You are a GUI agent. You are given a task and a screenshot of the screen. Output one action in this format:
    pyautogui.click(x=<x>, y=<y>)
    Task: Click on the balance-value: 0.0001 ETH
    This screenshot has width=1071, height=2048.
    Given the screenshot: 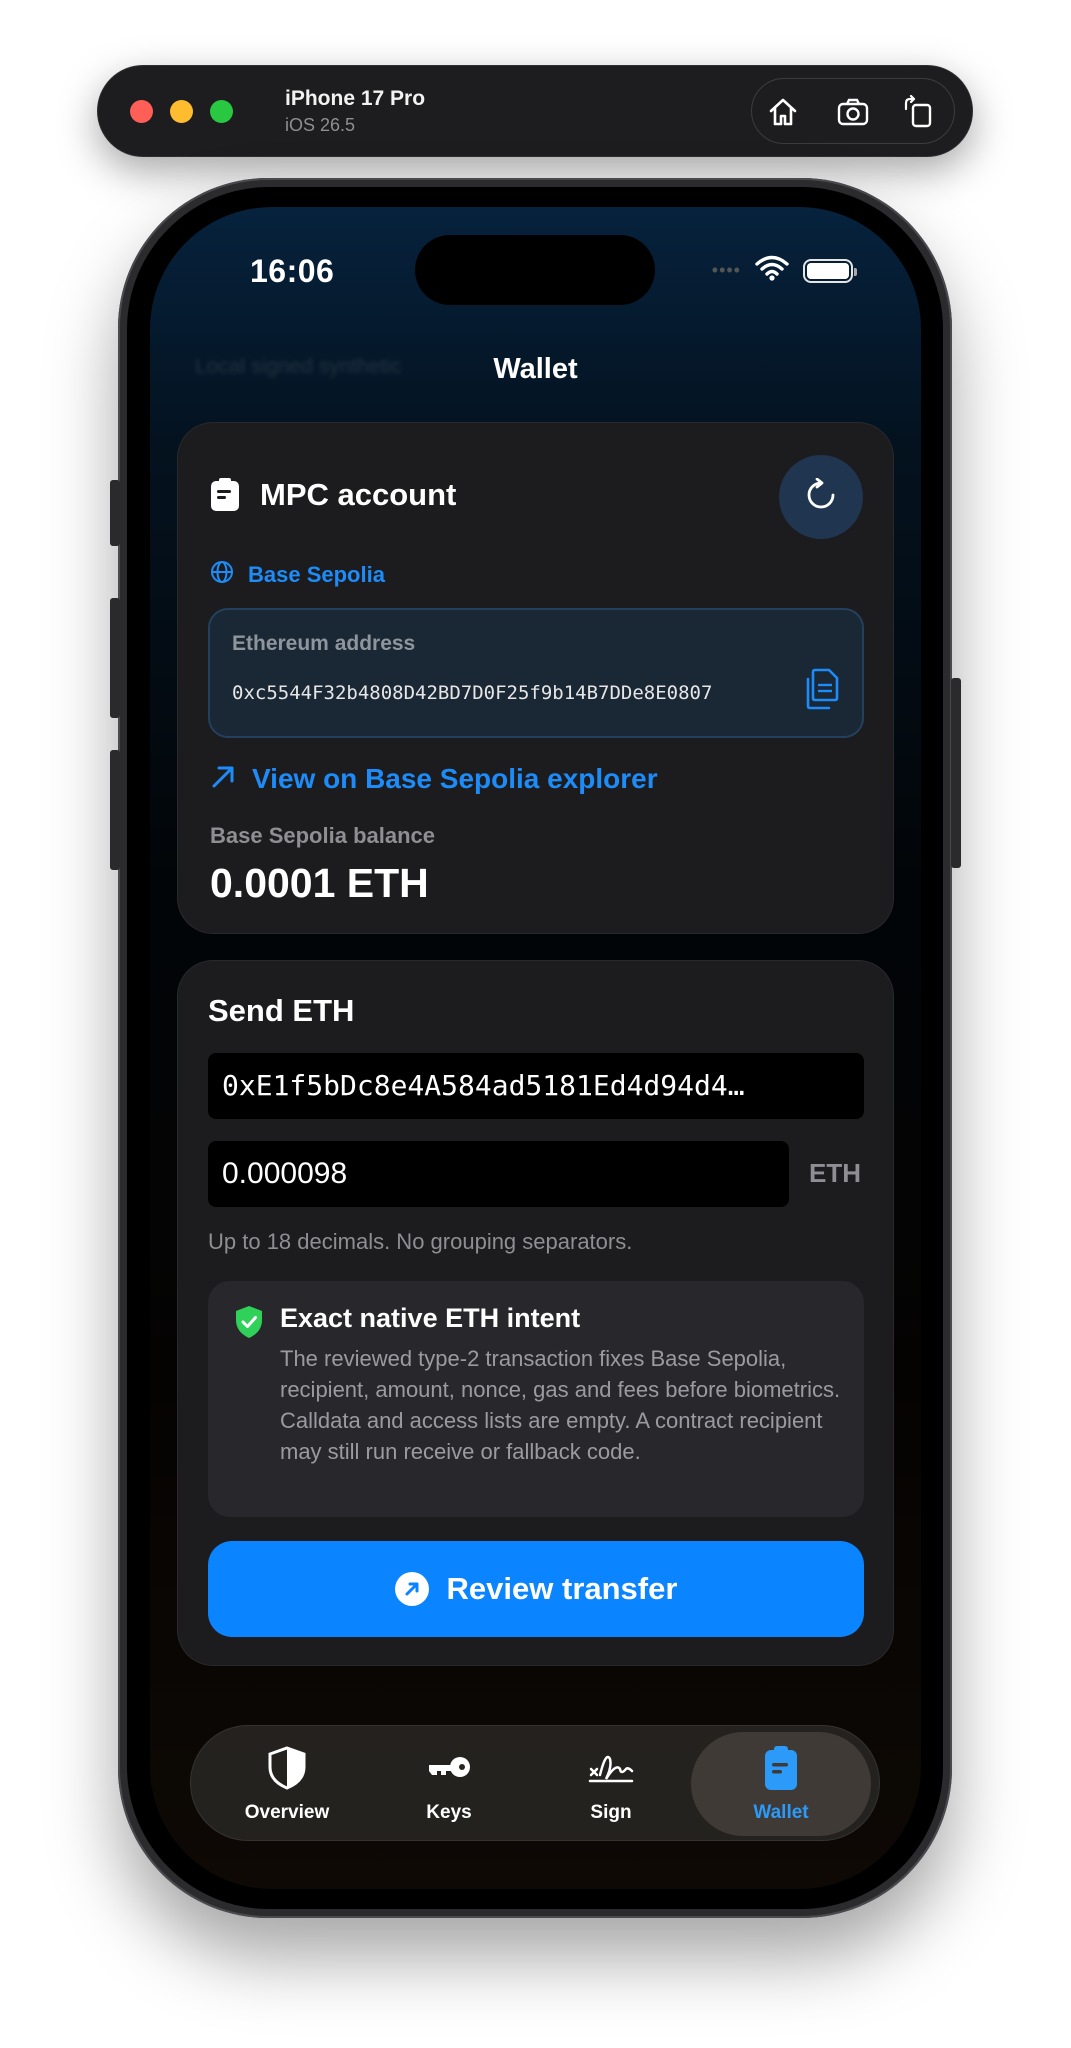 What is the action you would take?
    pyautogui.click(x=319, y=883)
    